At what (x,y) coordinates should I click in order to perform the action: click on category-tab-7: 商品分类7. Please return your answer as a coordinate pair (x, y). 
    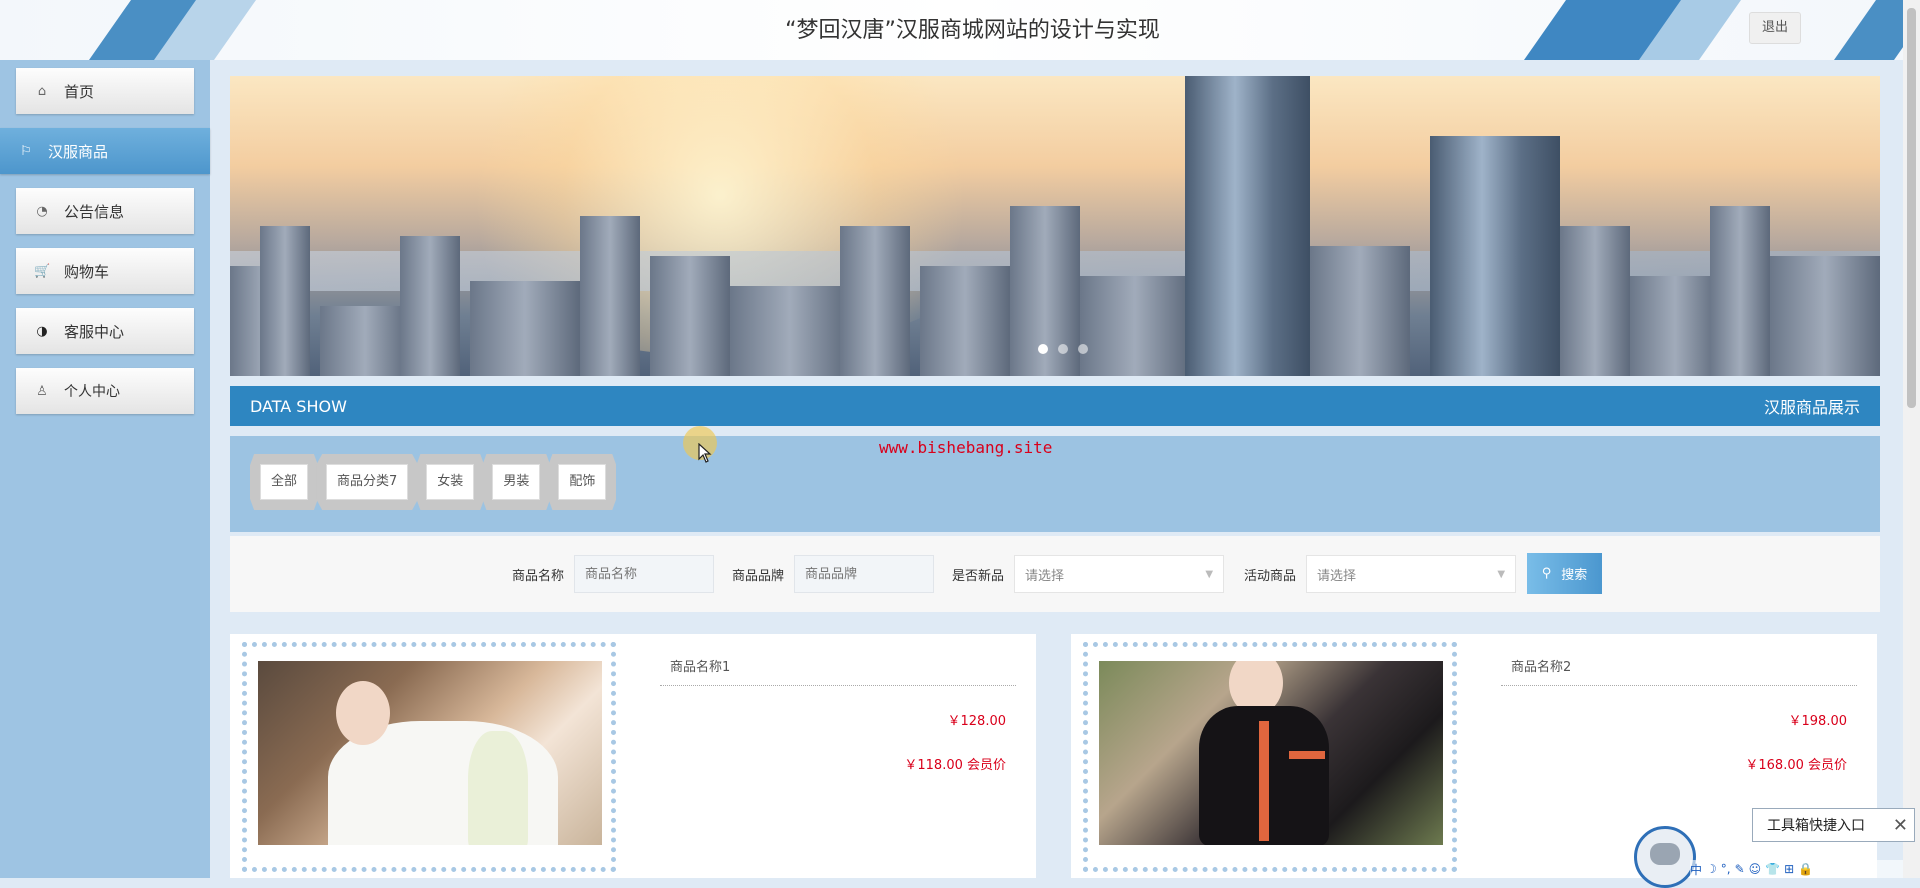
    Looking at the image, I should click on (367, 482).